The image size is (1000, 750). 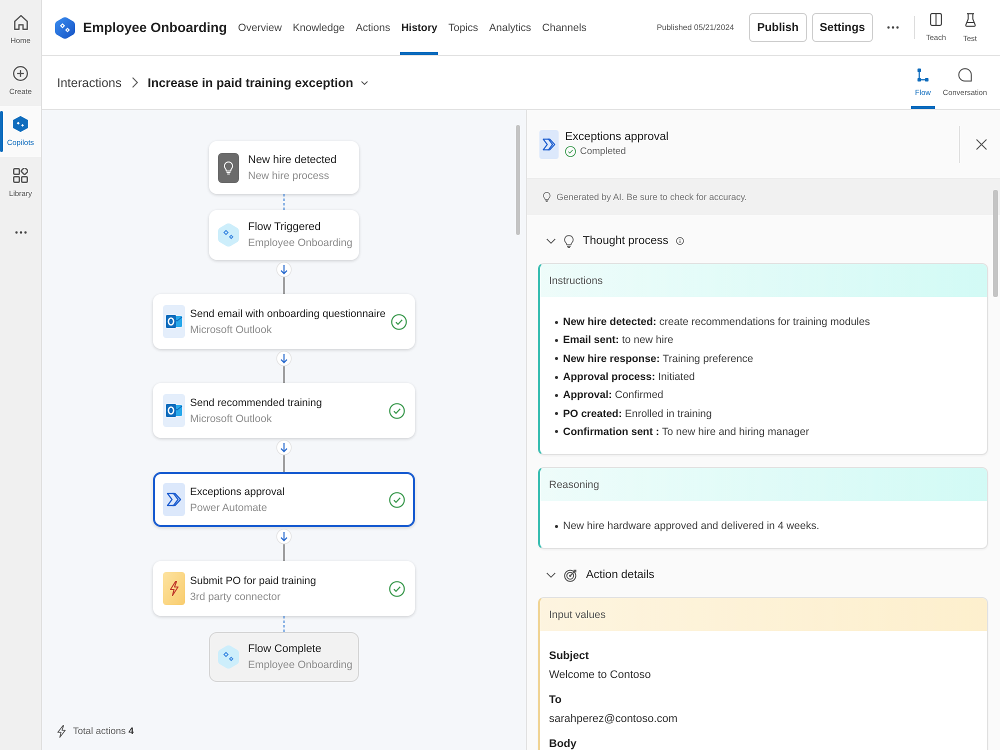 I want to click on target-icon, so click(x=570, y=575).